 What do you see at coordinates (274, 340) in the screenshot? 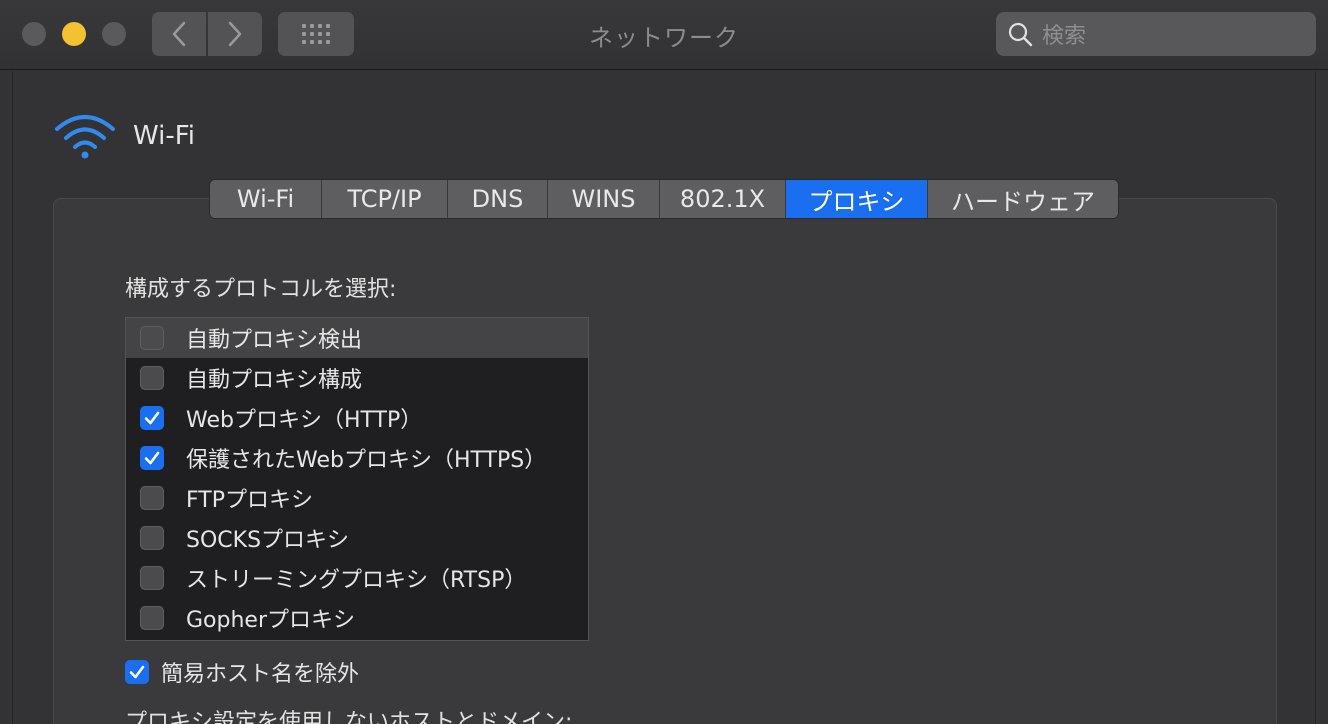
I see `list-item-label: 自動プロキシ検出` at bounding box center [274, 340].